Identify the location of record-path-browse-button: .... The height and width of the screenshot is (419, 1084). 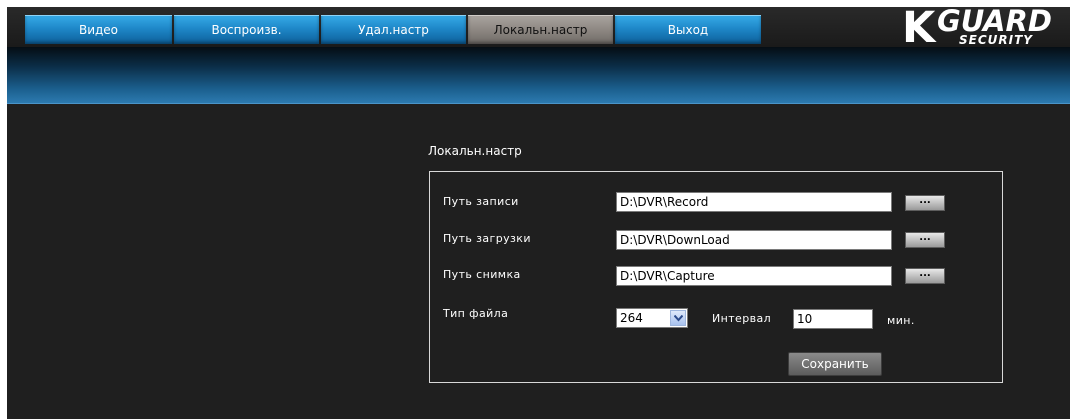
(925, 203).